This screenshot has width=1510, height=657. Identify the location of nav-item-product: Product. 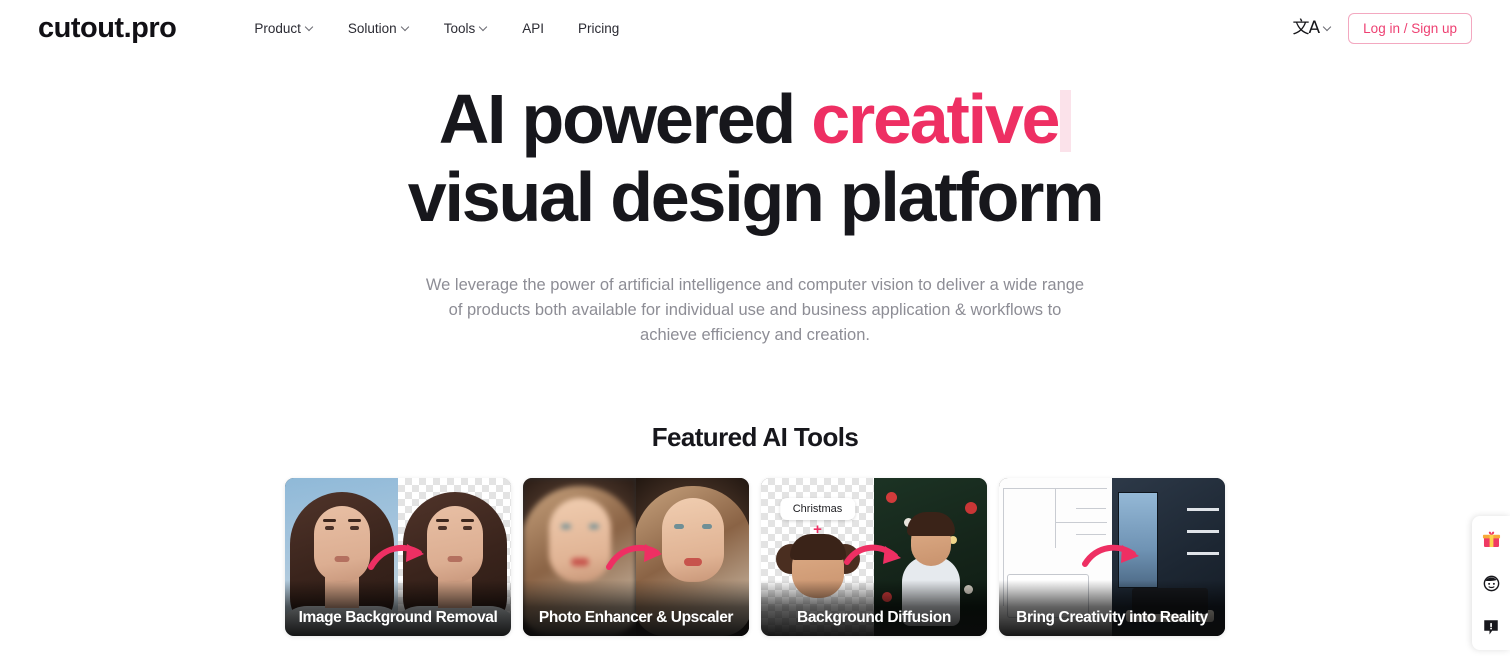
(284, 28).